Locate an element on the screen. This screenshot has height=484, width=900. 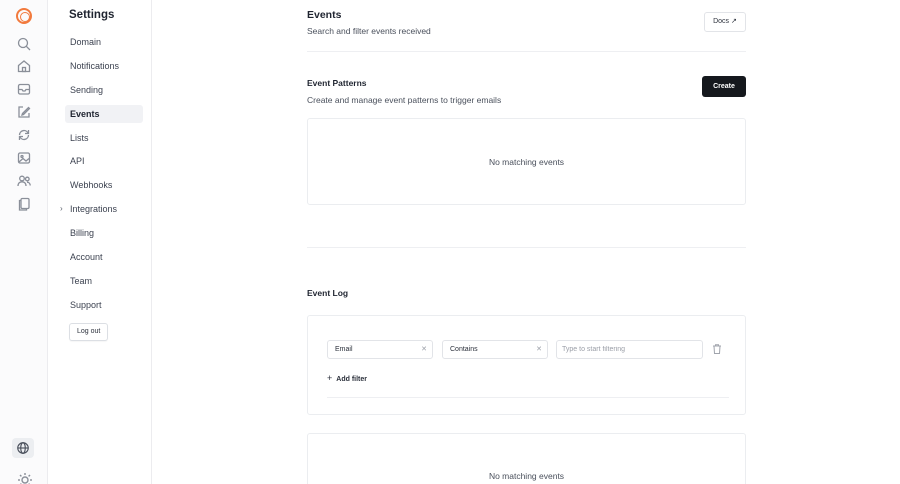
filter-operator-value: Contains is located at coordinates (464, 349).